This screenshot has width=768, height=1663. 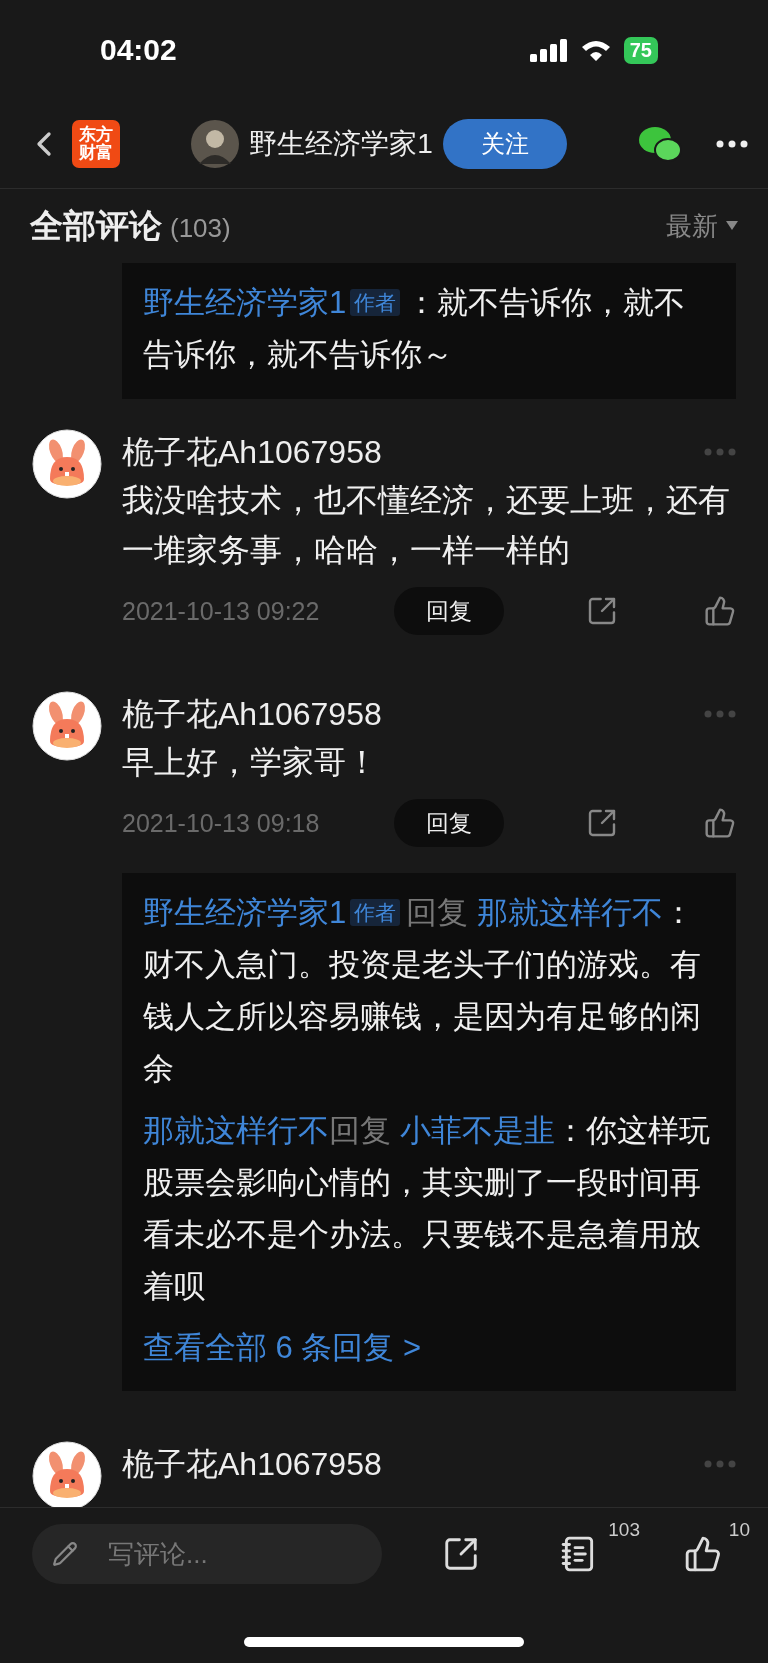 What do you see at coordinates (96, 225) in the screenshot?
I see `section-title: 全部评论` at bounding box center [96, 225].